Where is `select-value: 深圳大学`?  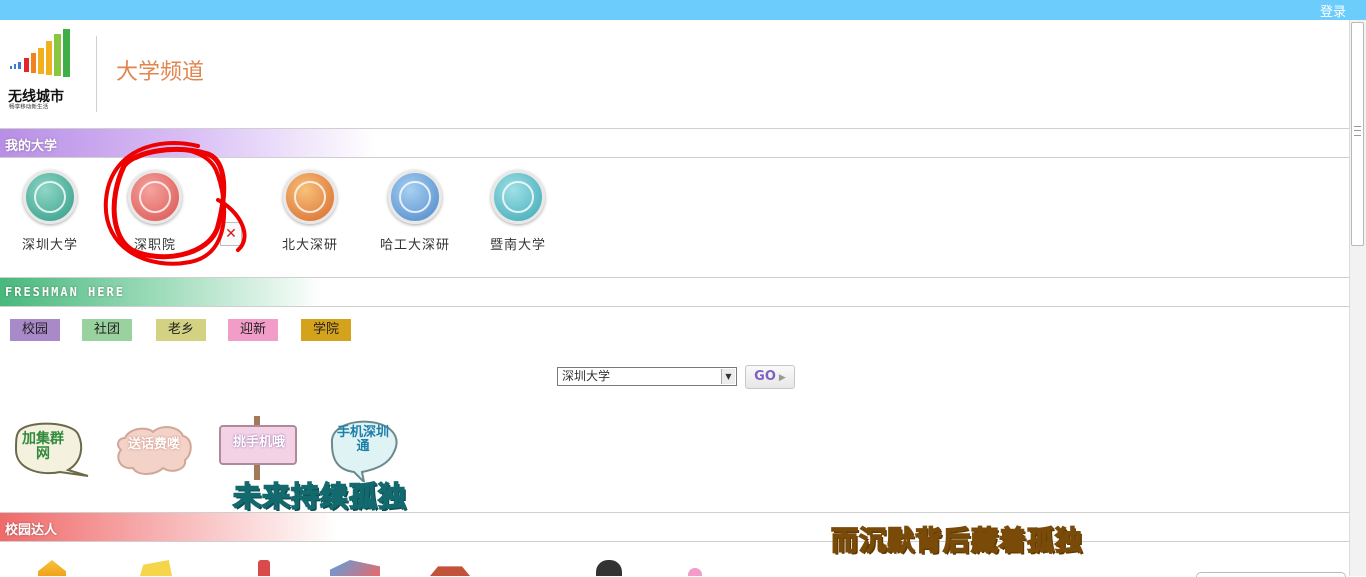
select-value: 深圳大学 is located at coordinates (586, 376).